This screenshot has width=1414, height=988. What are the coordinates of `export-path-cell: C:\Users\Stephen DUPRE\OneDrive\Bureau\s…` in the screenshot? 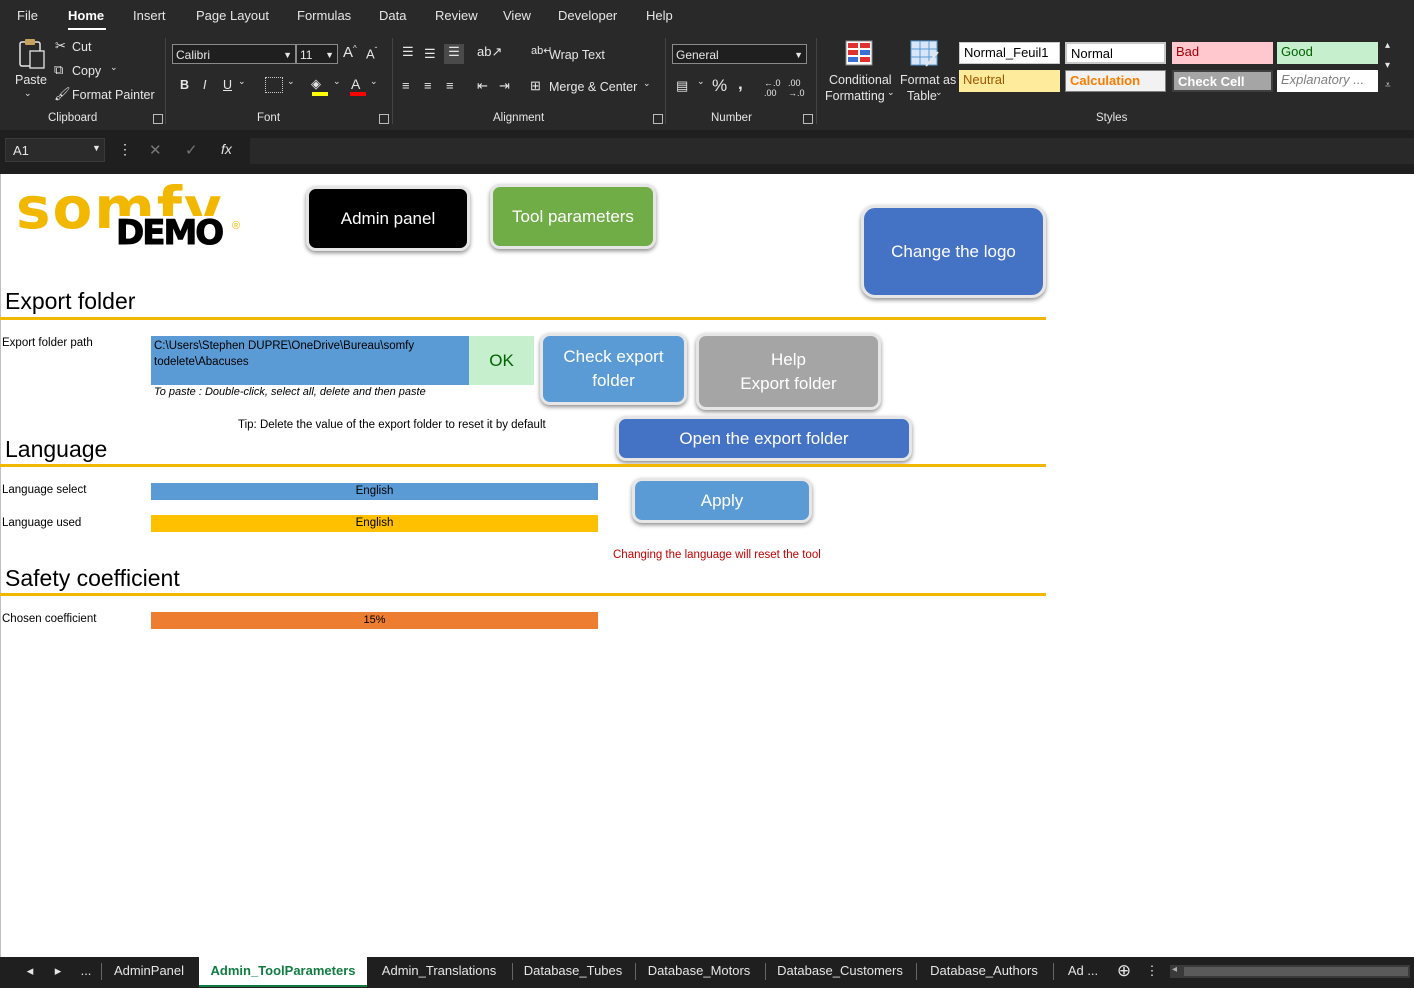 It's located at (310, 360).